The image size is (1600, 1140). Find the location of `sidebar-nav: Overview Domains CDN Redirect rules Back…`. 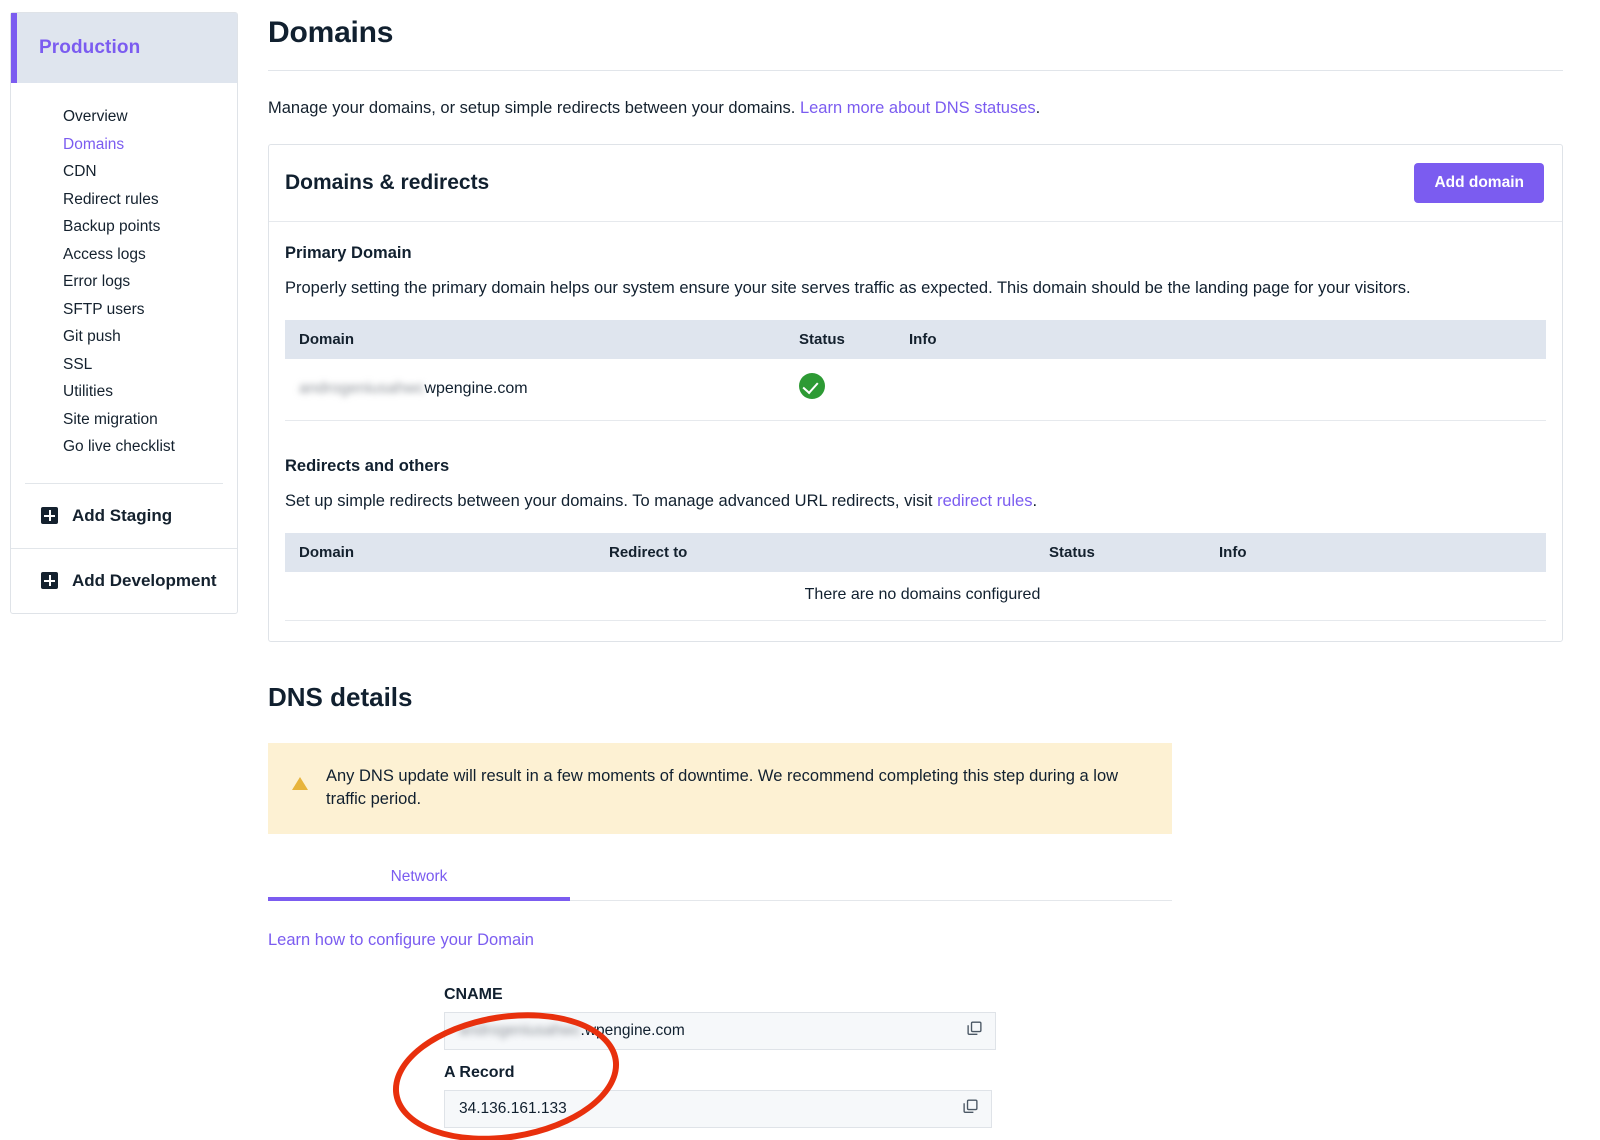

sidebar-nav: Overview Domains CDN Redirect rules Back… is located at coordinates (124, 283).